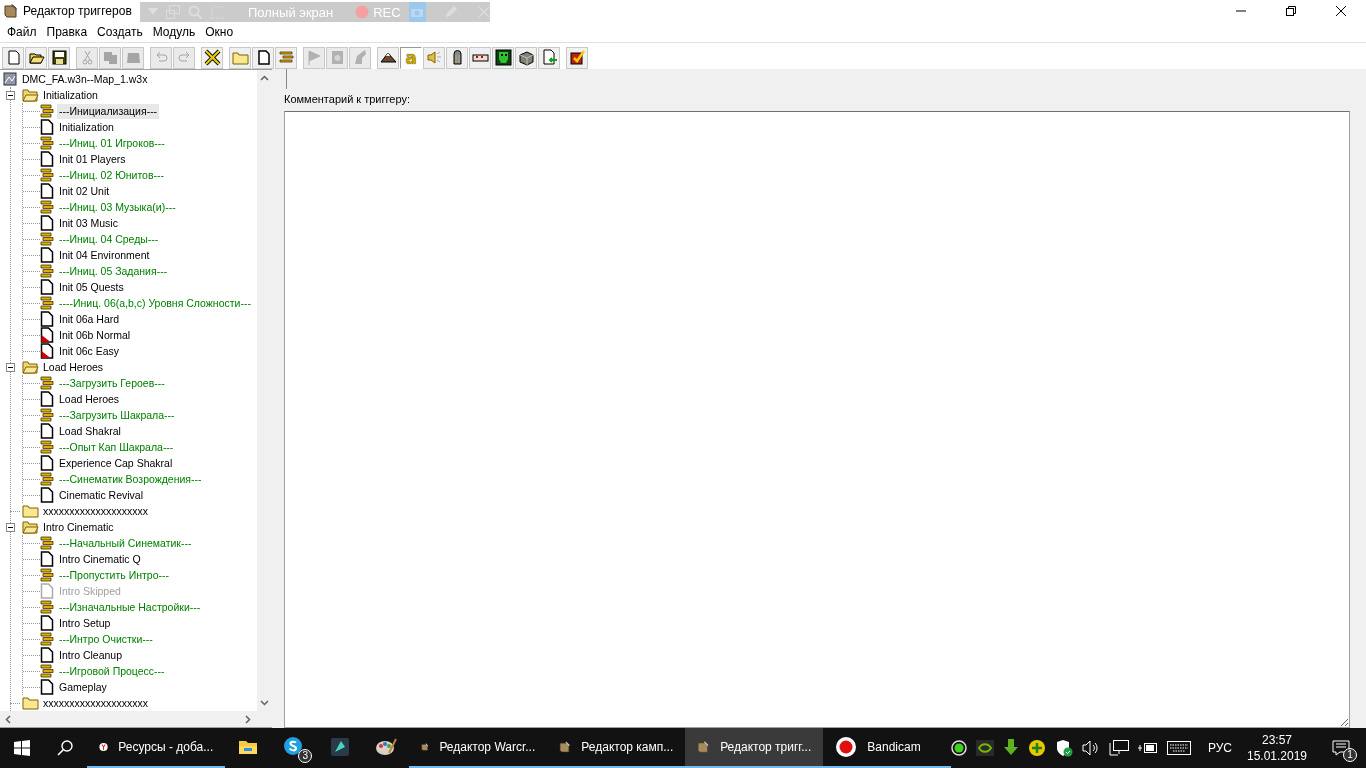 The width and height of the screenshot is (1366, 768). I want to click on search-icon, so click(65, 748).